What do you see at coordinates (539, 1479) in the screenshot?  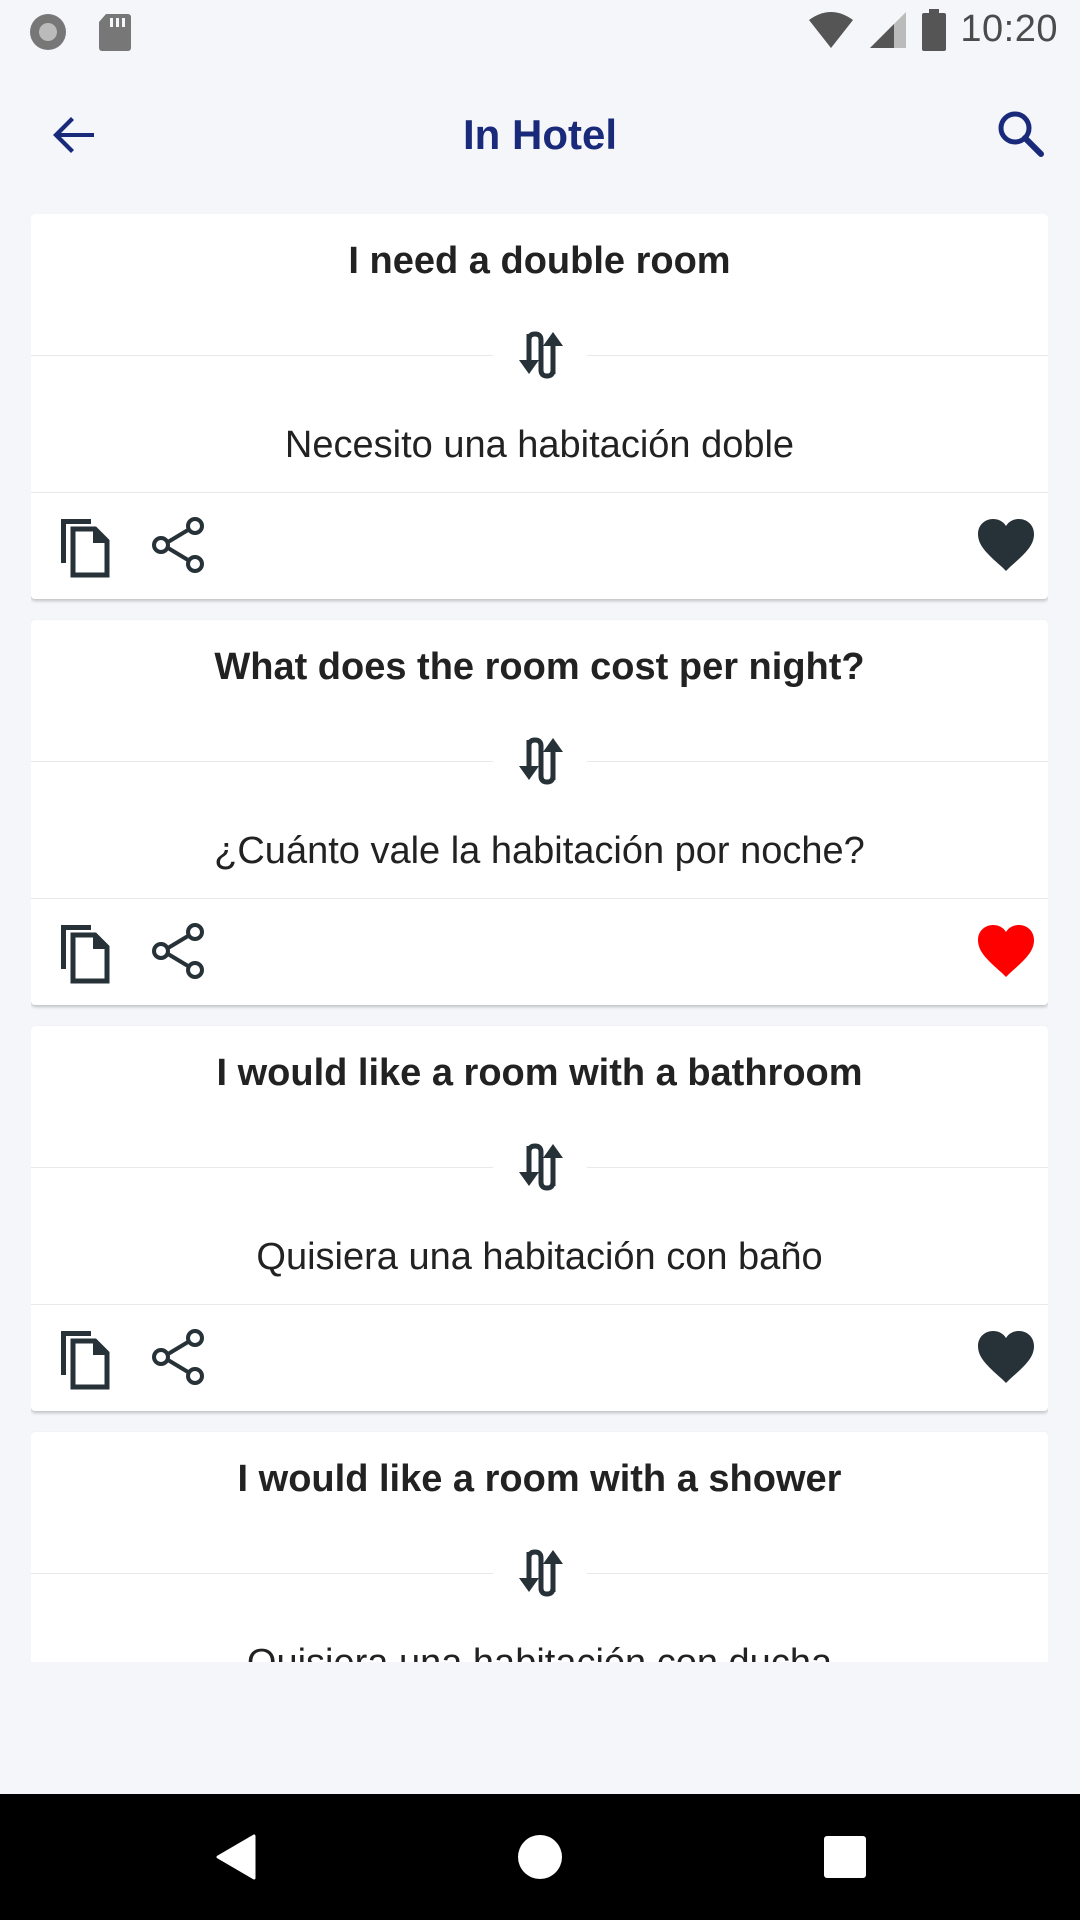 I see `phrase-source: I would like a room with a shower` at bounding box center [539, 1479].